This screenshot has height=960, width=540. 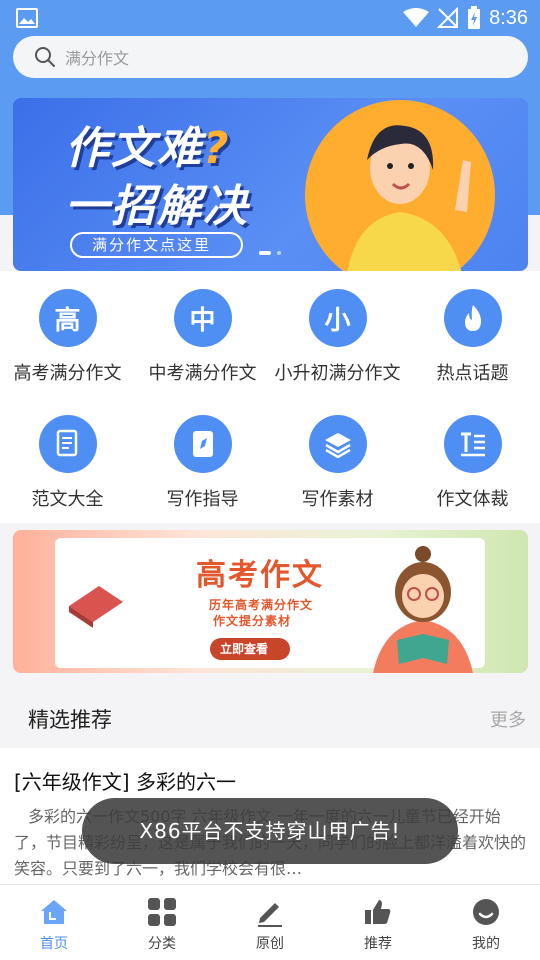 What do you see at coordinates (162, 912) in the screenshot?
I see `grid-icon` at bounding box center [162, 912].